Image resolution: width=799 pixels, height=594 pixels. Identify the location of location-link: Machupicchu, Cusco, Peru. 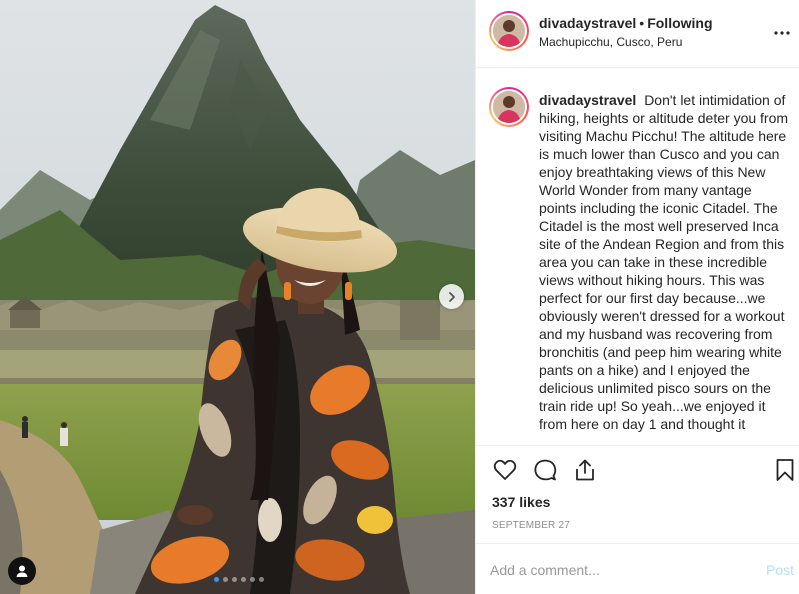
(610, 42).